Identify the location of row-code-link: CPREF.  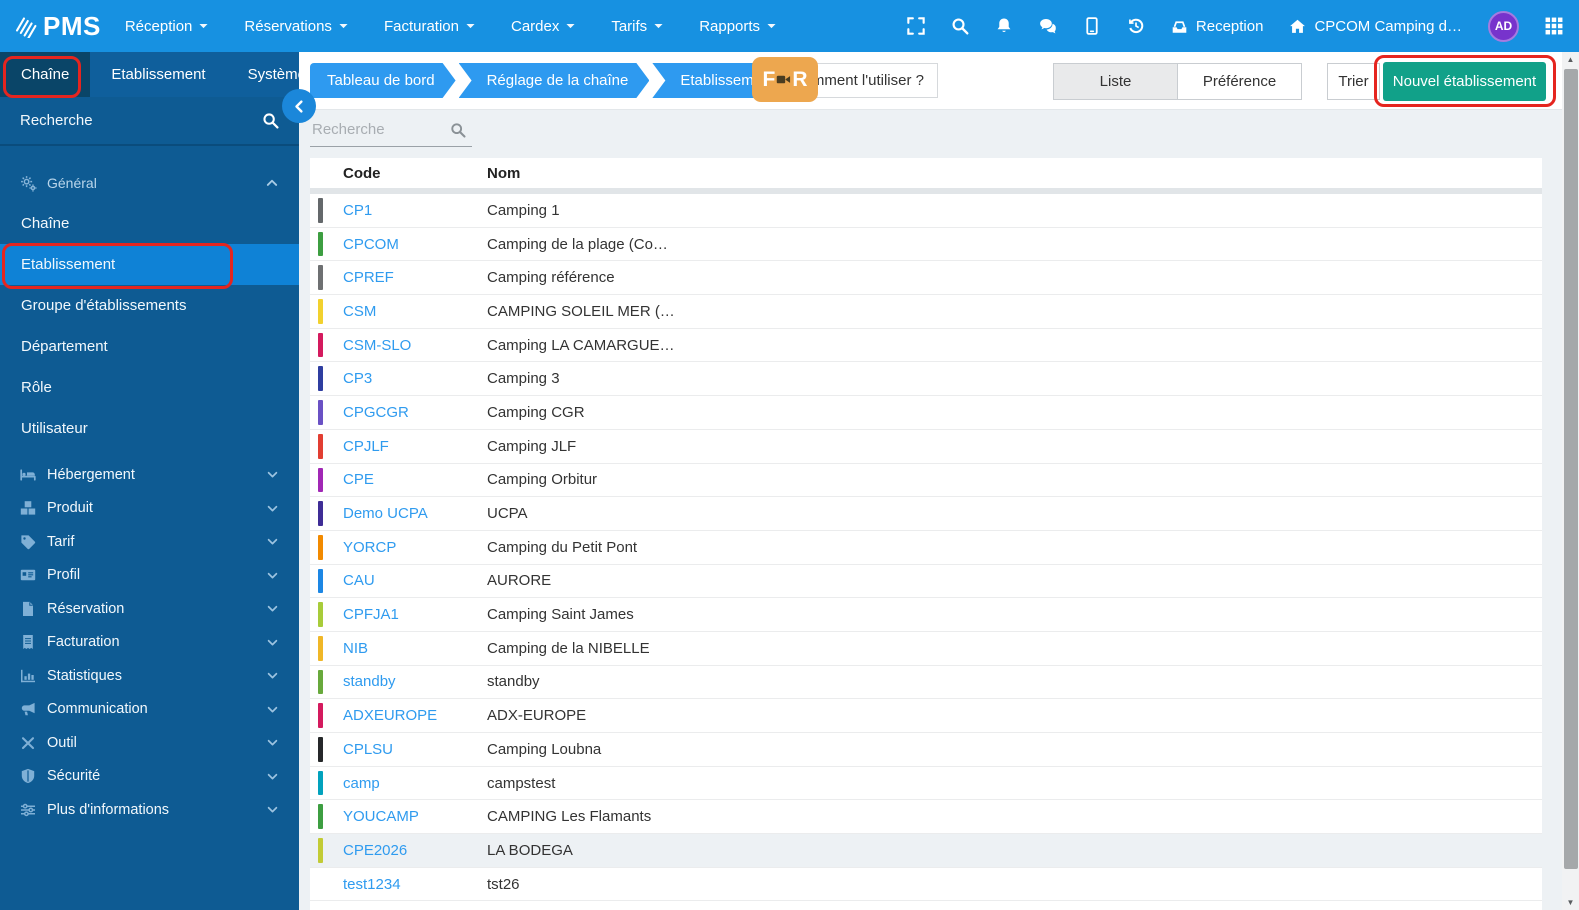
(415, 277).